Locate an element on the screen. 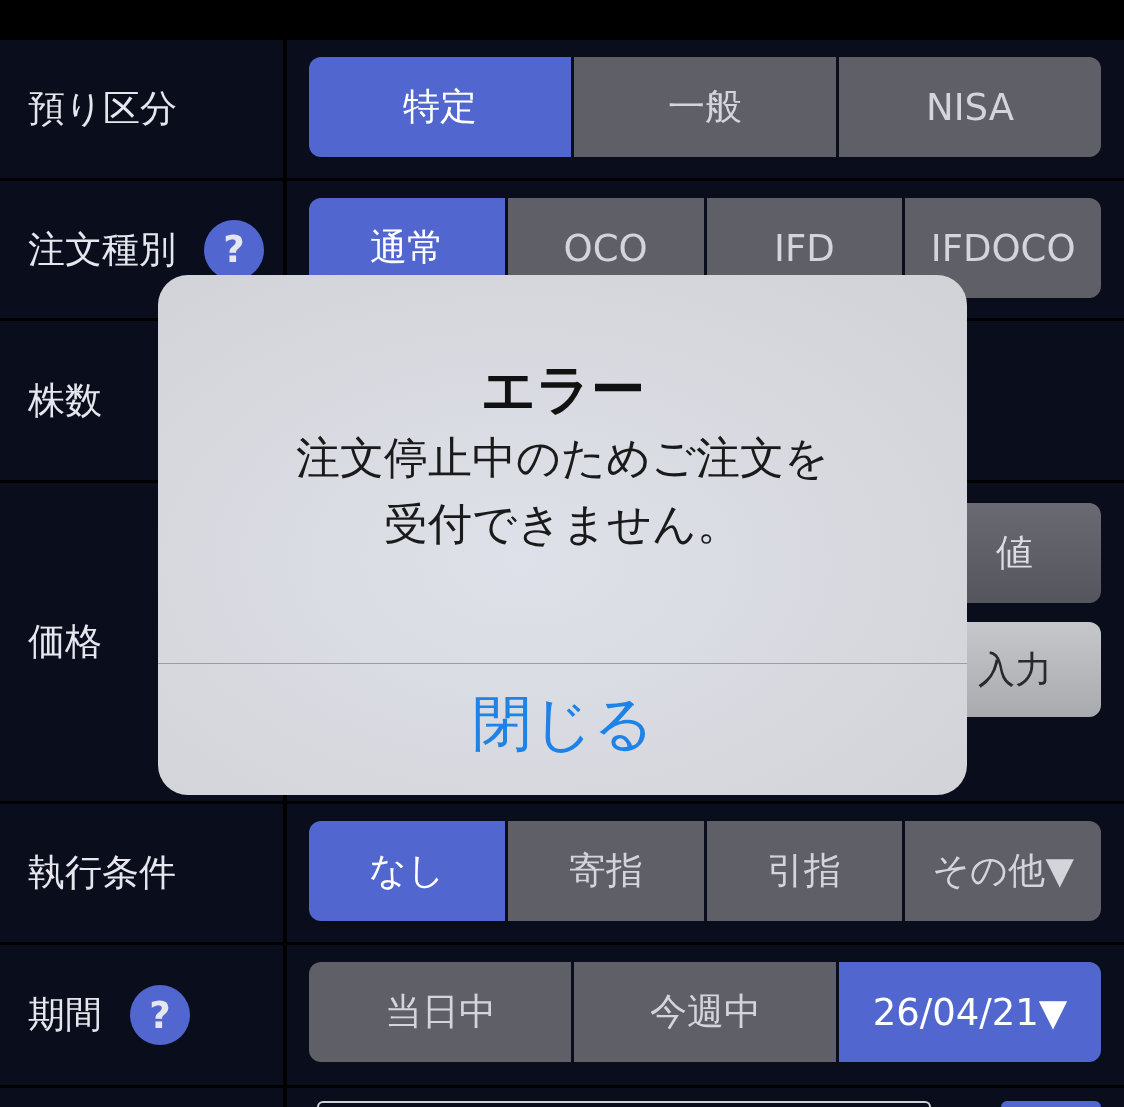 This screenshot has height=1107, width=1124. segment-button: その他▼ is located at coordinates (1003, 871).